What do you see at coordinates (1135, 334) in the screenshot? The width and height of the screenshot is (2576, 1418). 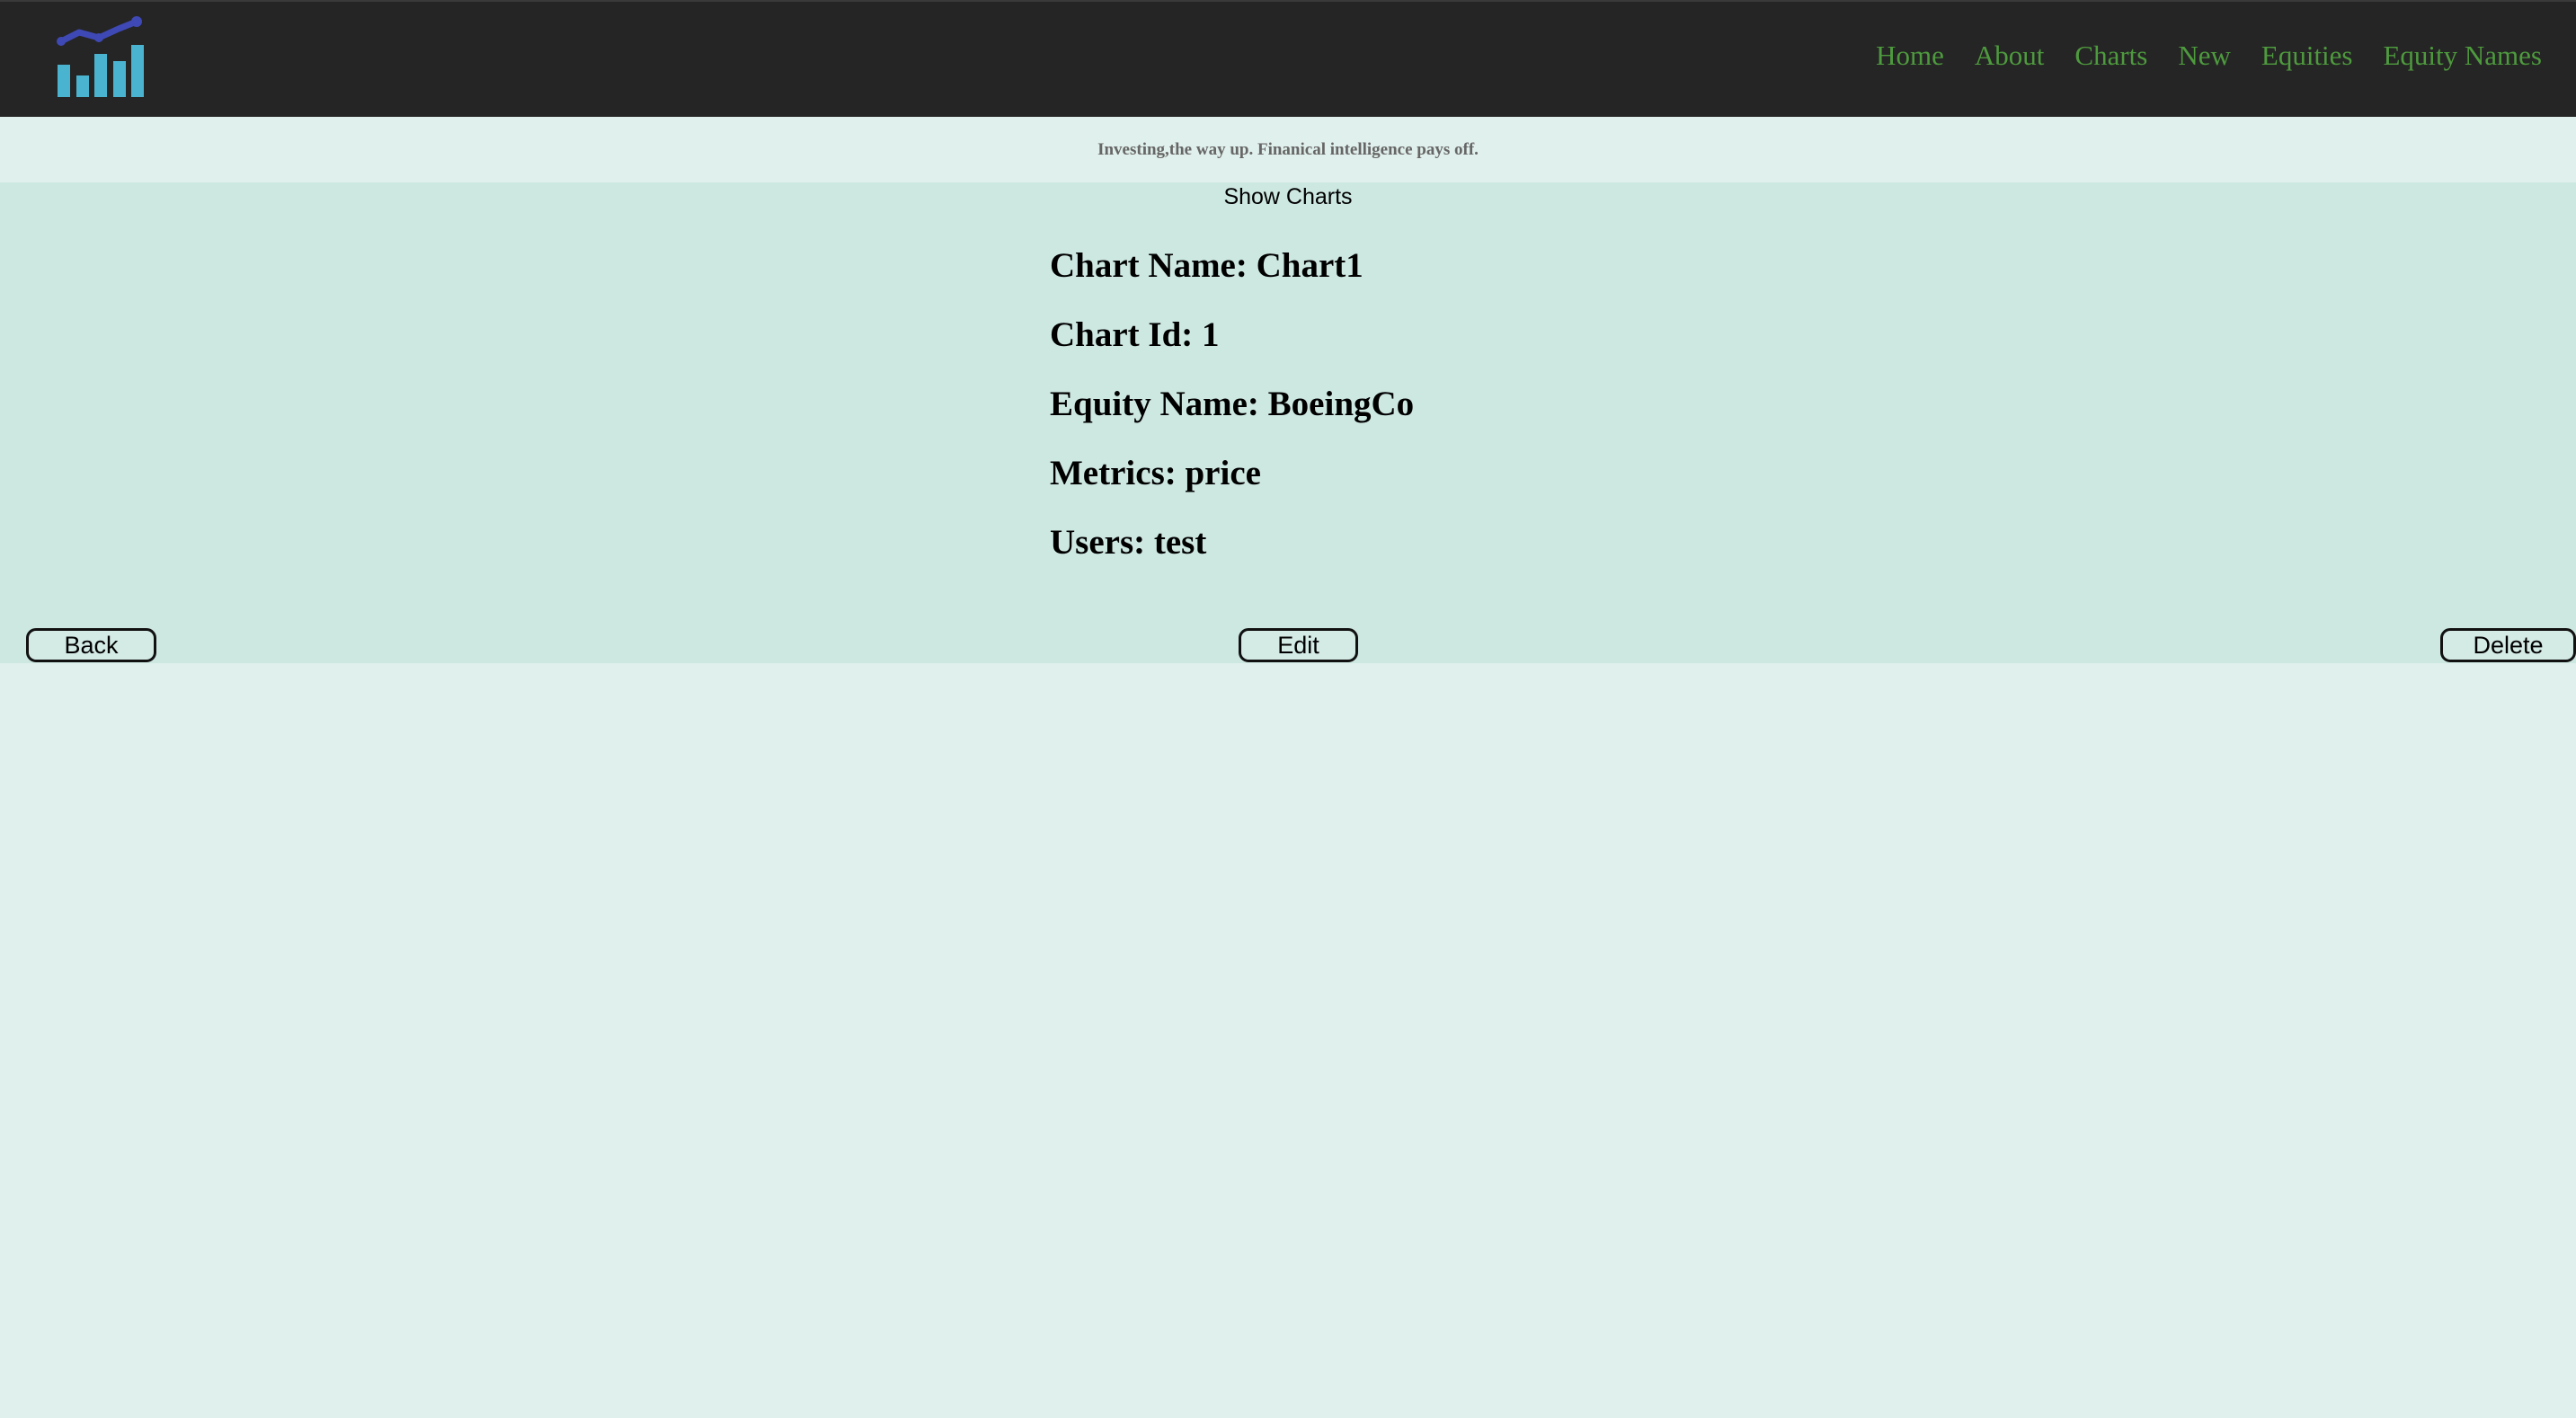 I see `chart-id-detail: Chart Id: 1` at bounding box center [1135, 334].